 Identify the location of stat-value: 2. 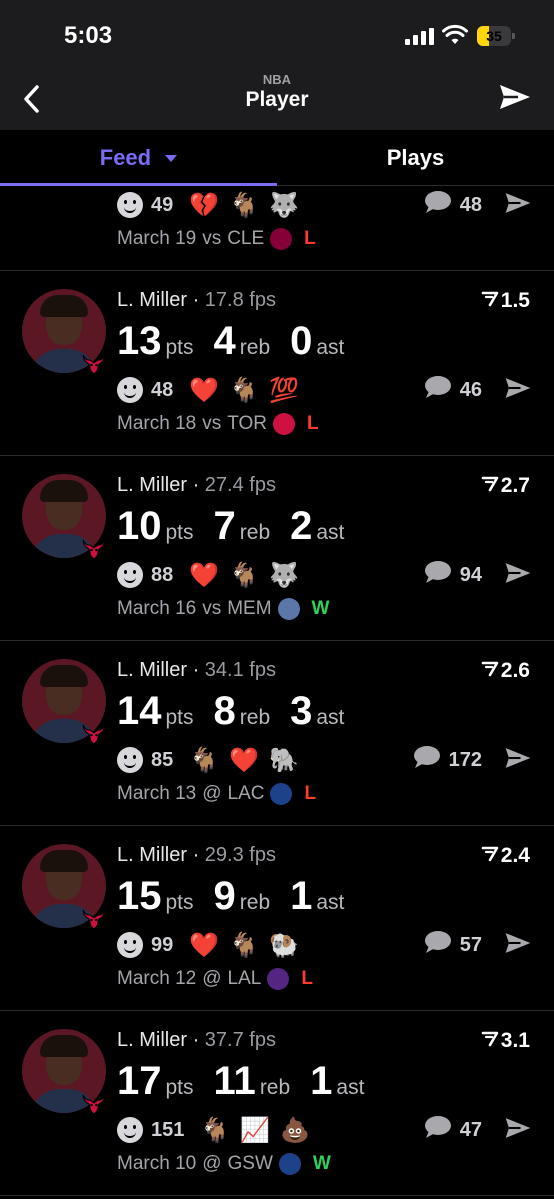
(301, 526).